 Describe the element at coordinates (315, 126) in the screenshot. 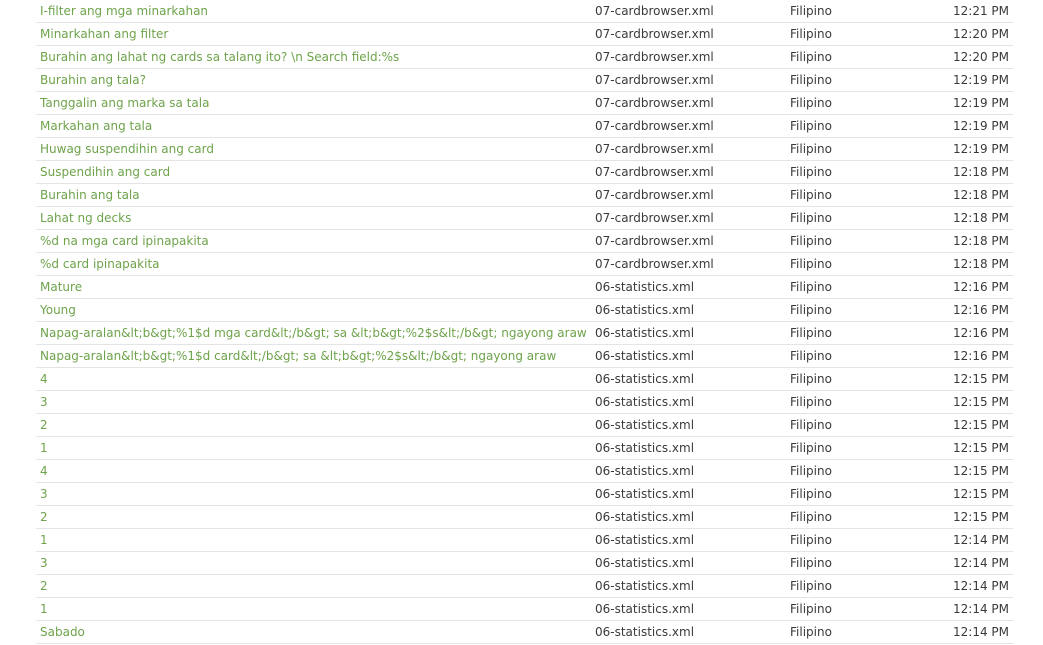

I see `string-link: Markahan ang tala` at that location.